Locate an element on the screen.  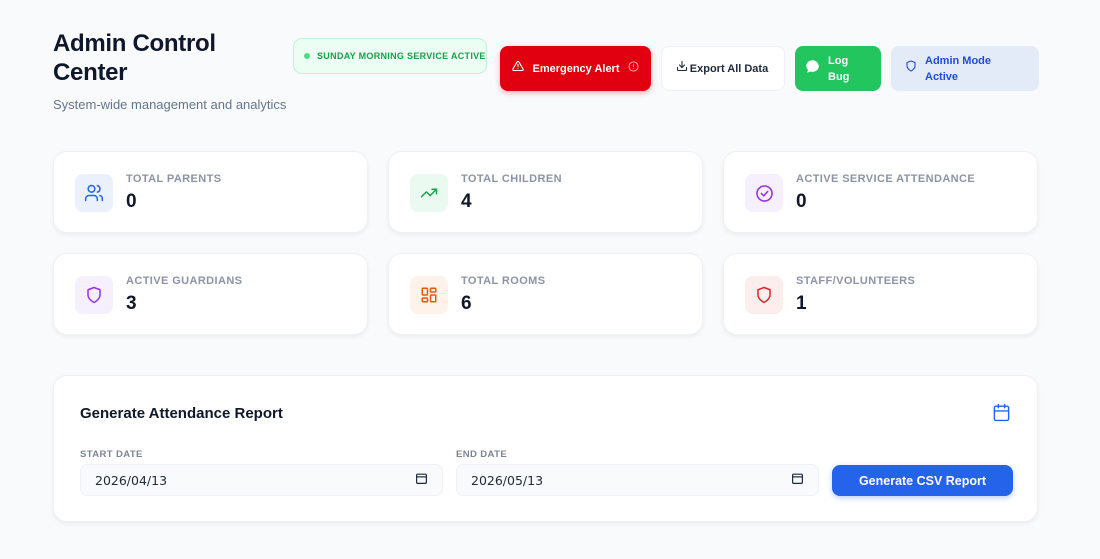
service-status-text: SUNDAY MORNING SERVICE ACTIVE is located at coordinates (401, 55).